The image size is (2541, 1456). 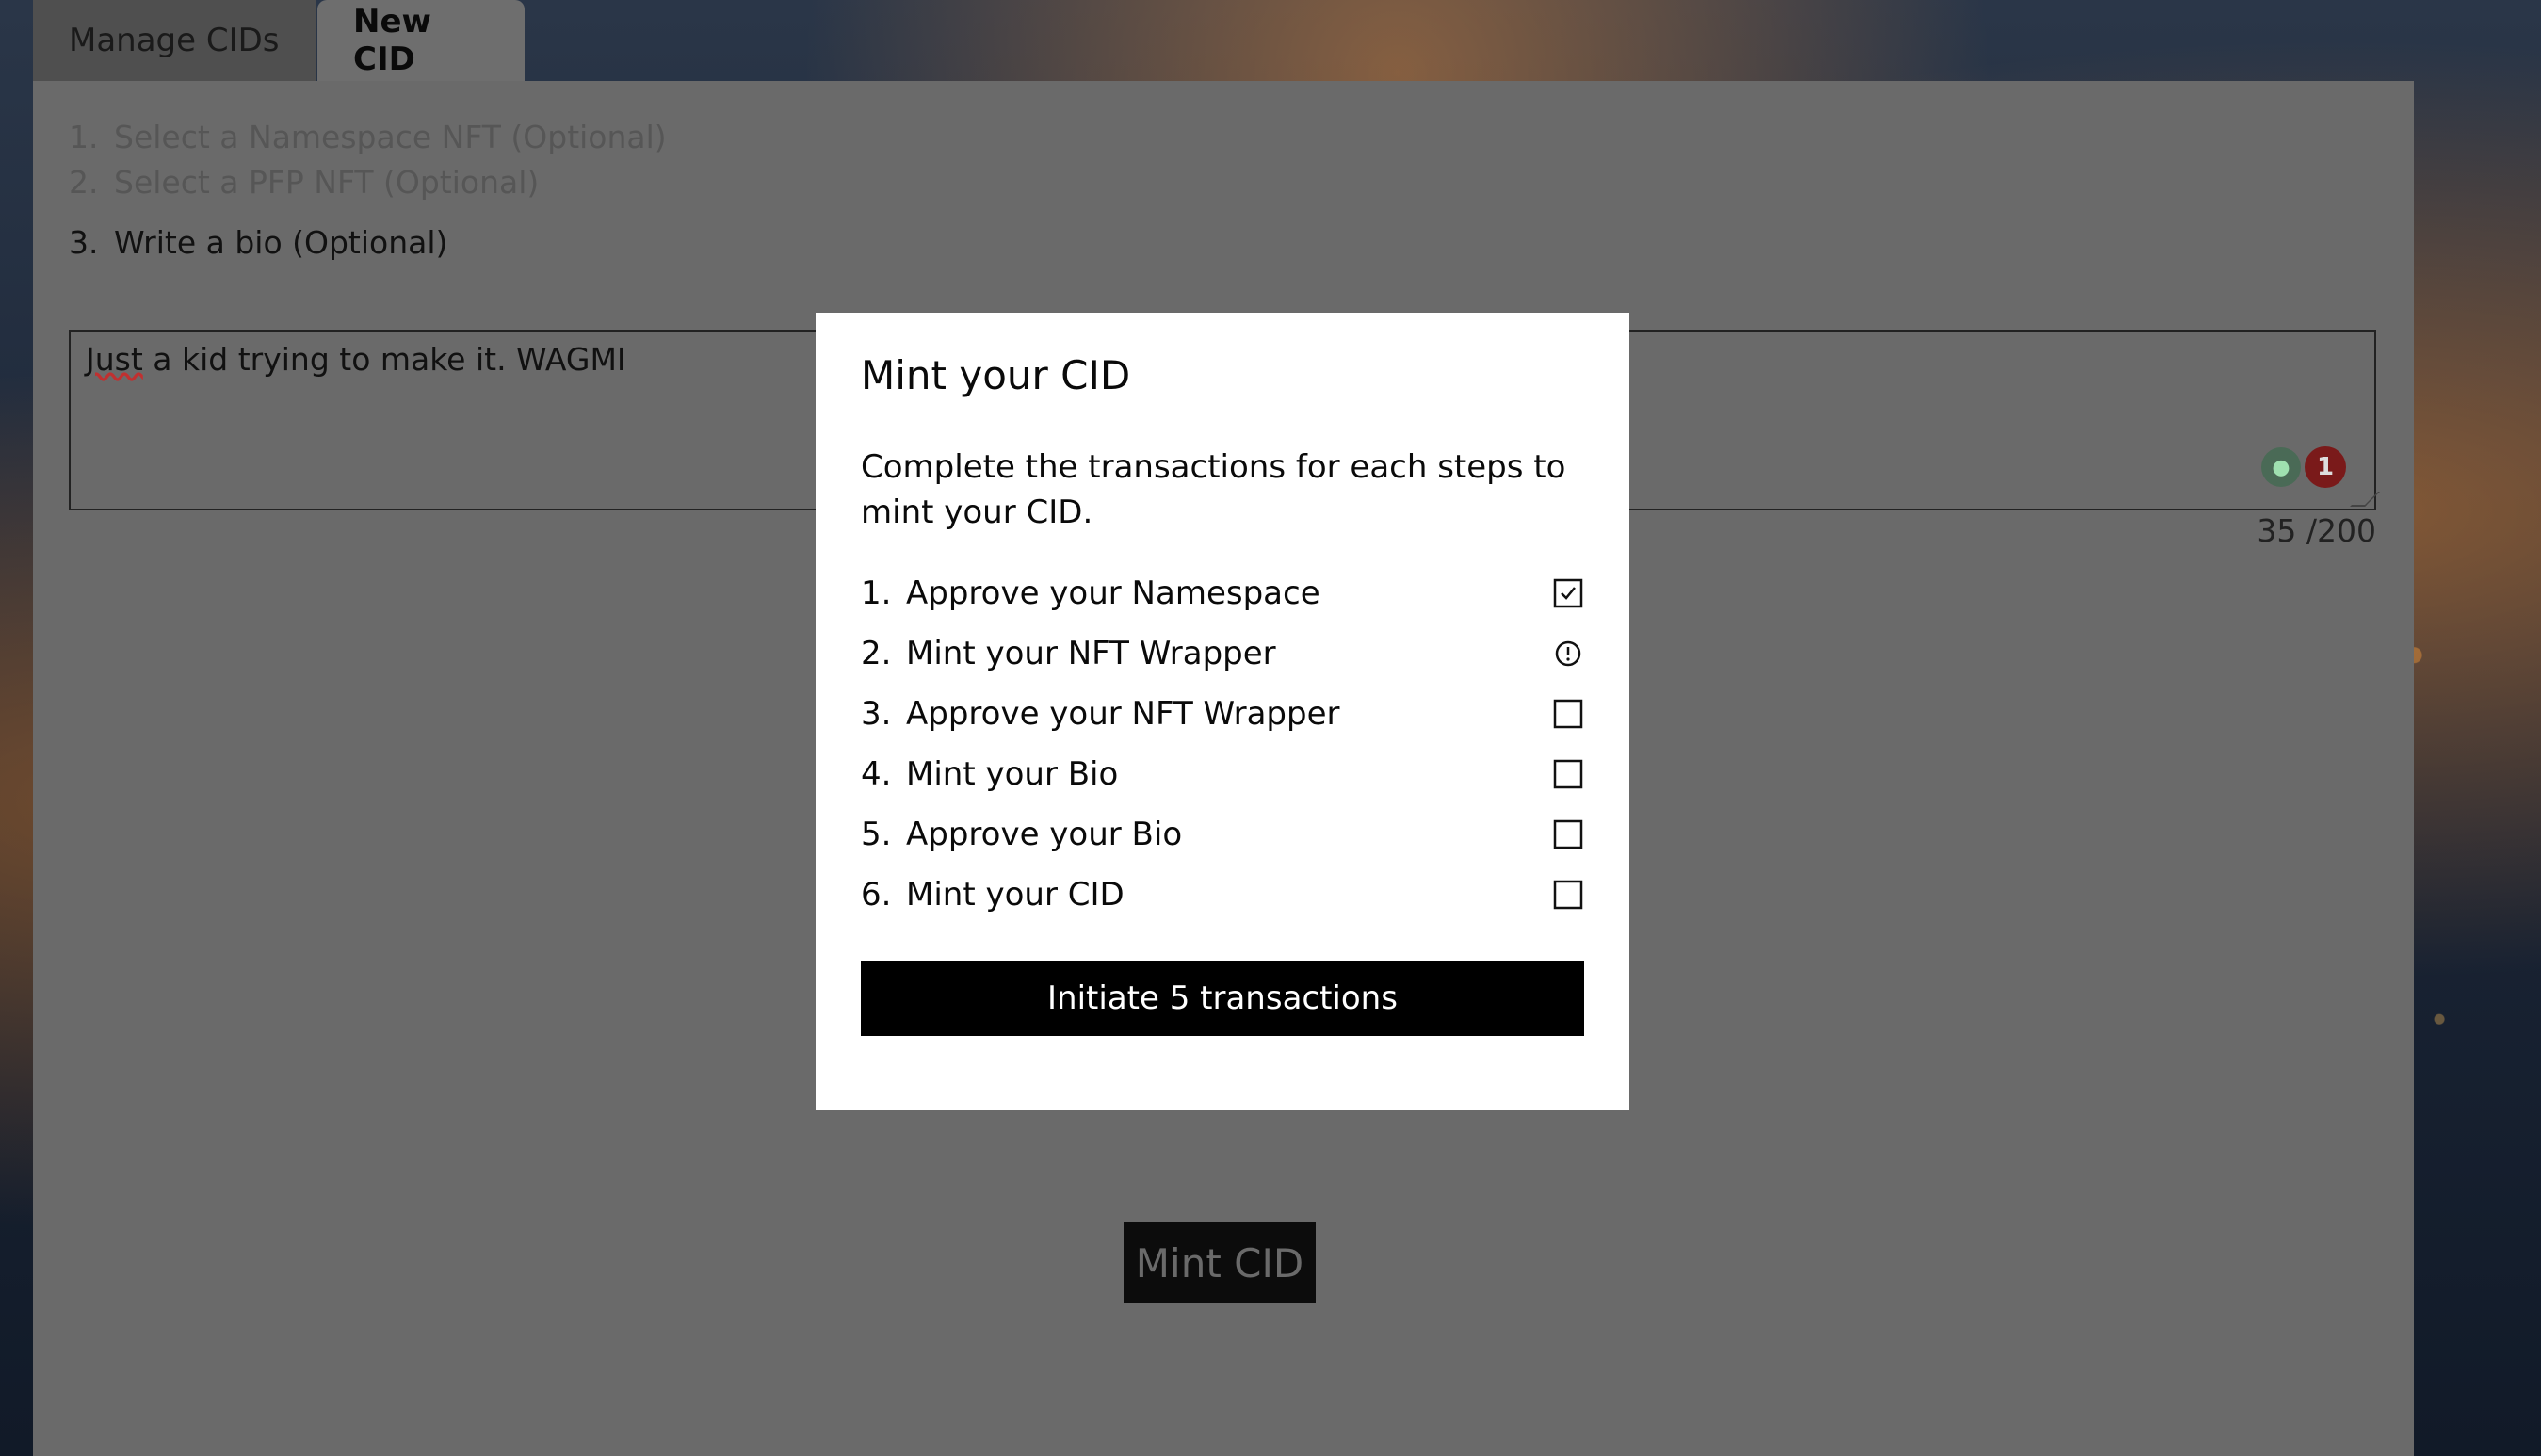 I want to click on transaction-label: Approve your Bio, so click(x=1044, y=834).